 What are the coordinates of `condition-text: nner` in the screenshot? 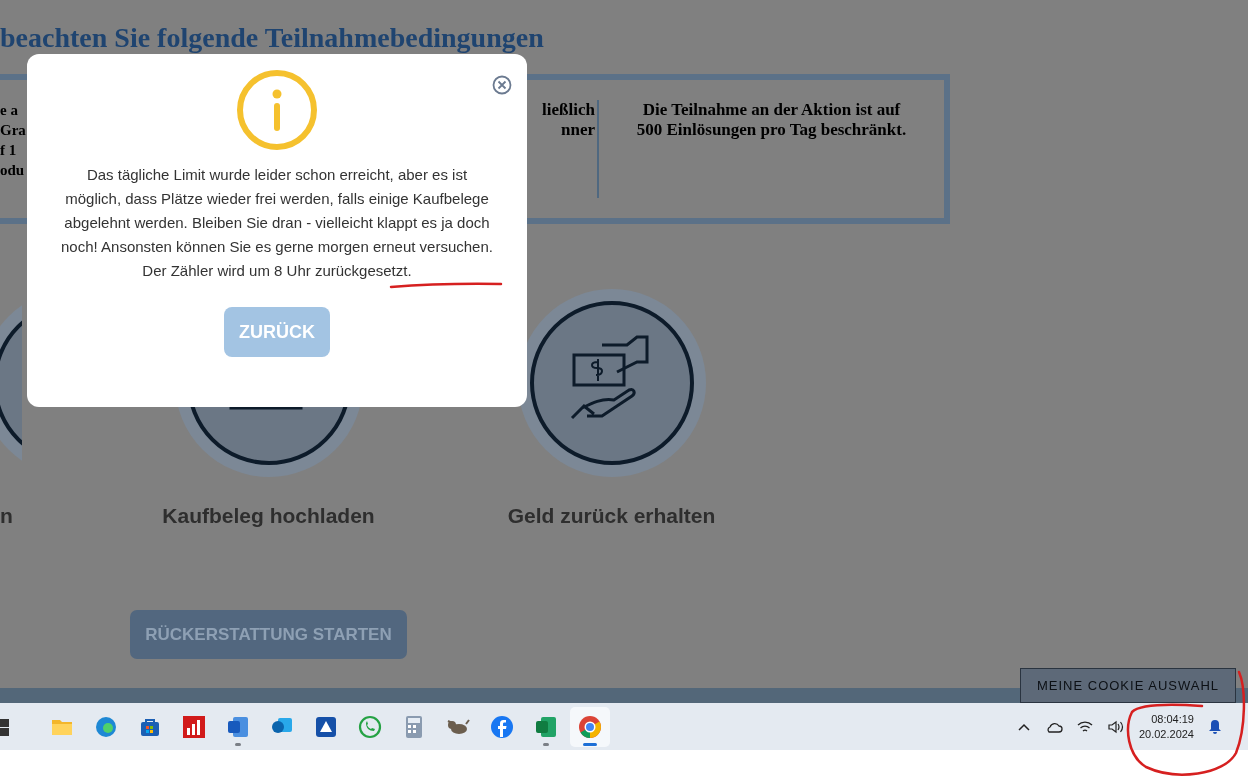 It's located at (578, 130).